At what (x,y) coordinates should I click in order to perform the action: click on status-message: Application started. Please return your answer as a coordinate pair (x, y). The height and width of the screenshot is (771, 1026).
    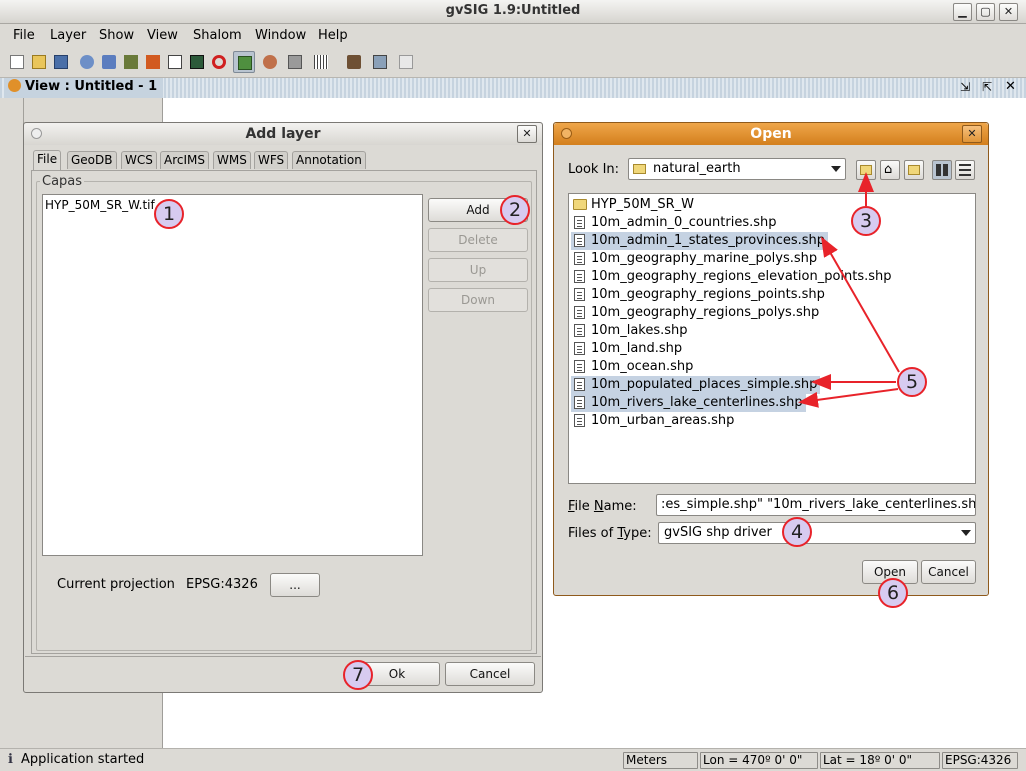
    Looking at the image, I should click on (83, 759).